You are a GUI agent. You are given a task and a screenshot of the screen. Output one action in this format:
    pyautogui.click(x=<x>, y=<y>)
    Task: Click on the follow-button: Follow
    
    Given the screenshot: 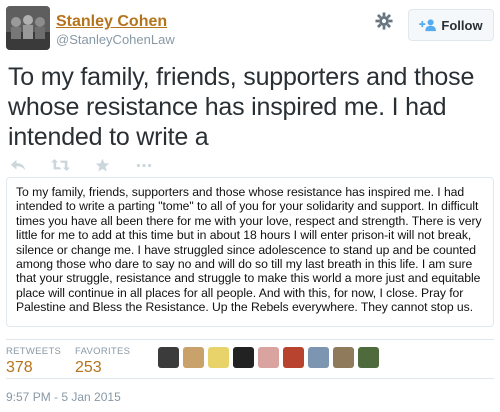 What is the action you would take?
    pyautogui.click(x=451, y=25)
    